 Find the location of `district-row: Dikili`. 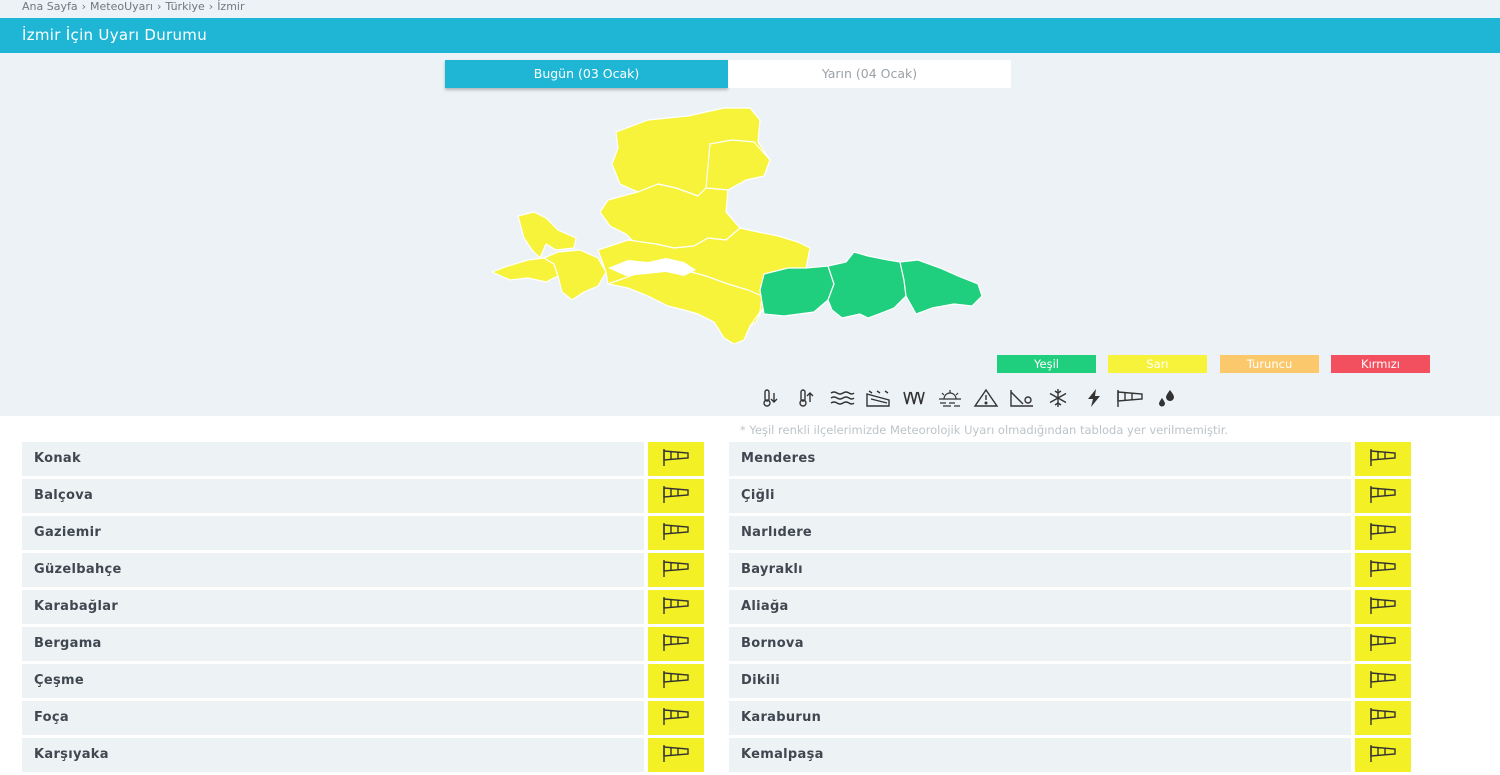

district-row: Dikili is located at coordinates (1070, 681).